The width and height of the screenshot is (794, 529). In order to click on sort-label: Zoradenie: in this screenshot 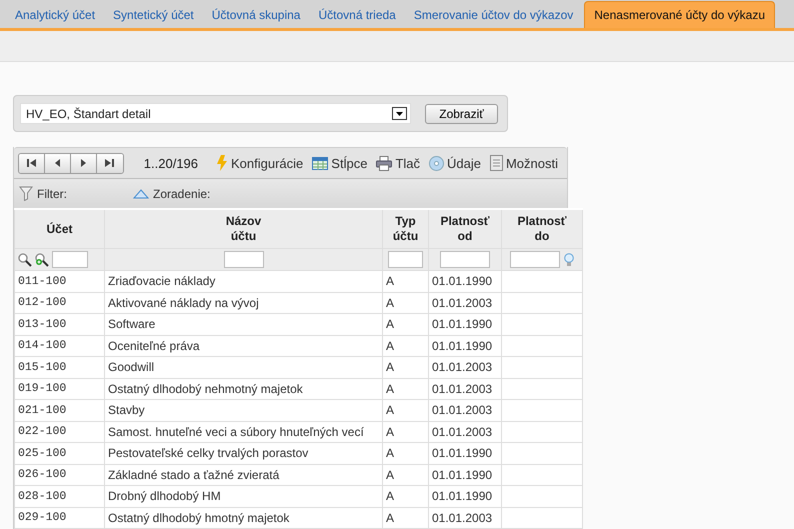, I will do `click(181, 193)`.